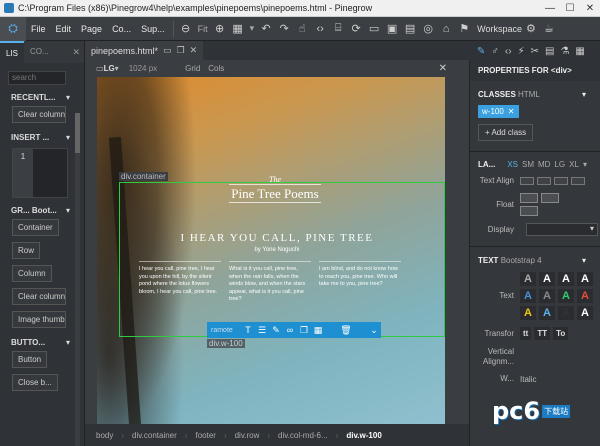 The width and height of the screenshot is (600, 446). I want to click on lowercase-option: tt, so click(526, 333).